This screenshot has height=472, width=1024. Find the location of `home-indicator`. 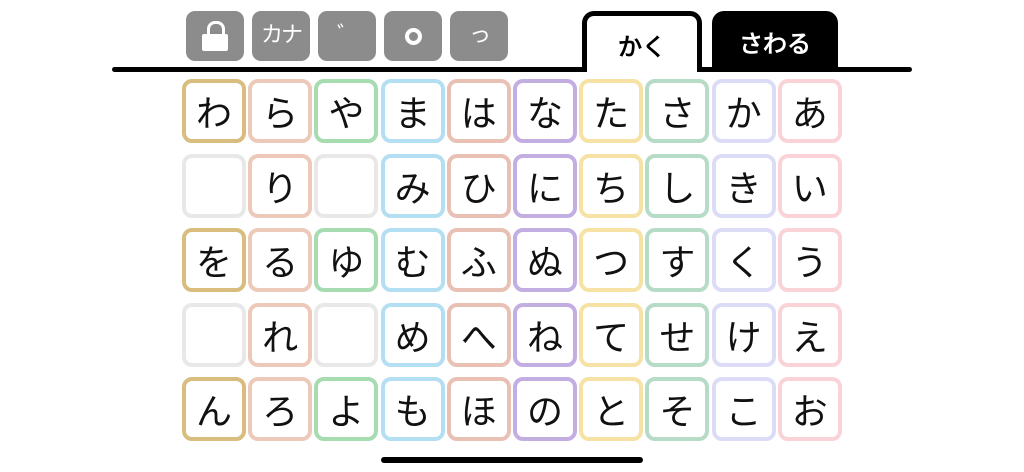

home-indicator is located at coordinates (512, 460).